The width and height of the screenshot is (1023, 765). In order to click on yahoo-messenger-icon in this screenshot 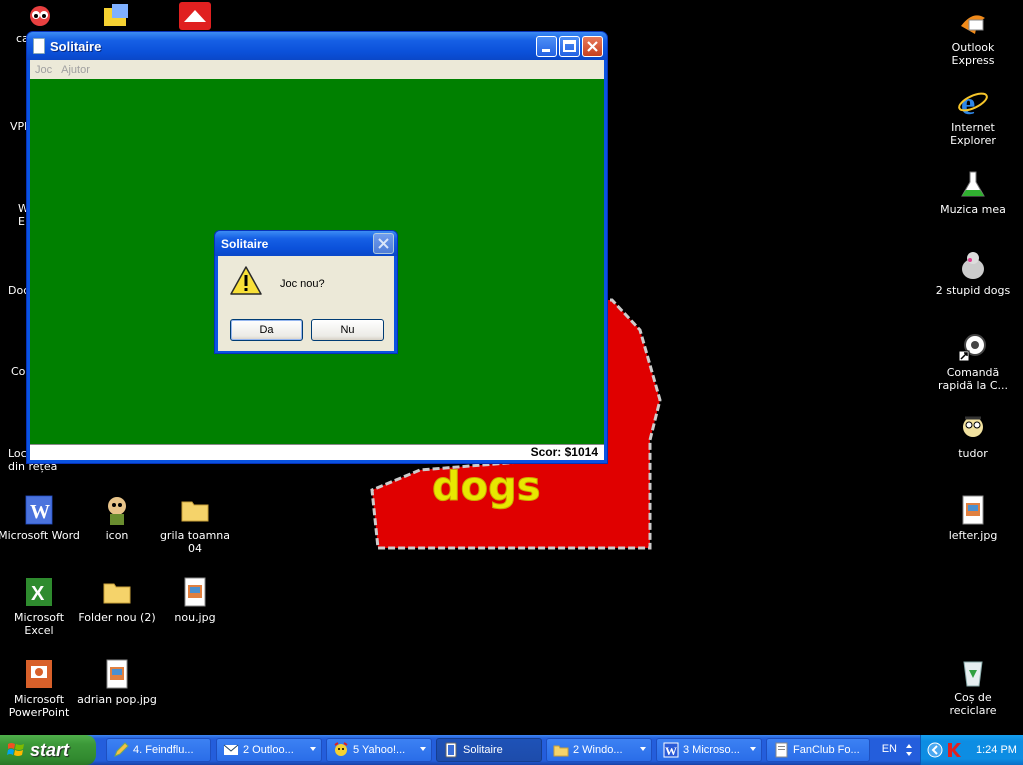, I will do `click(341, 749)`.